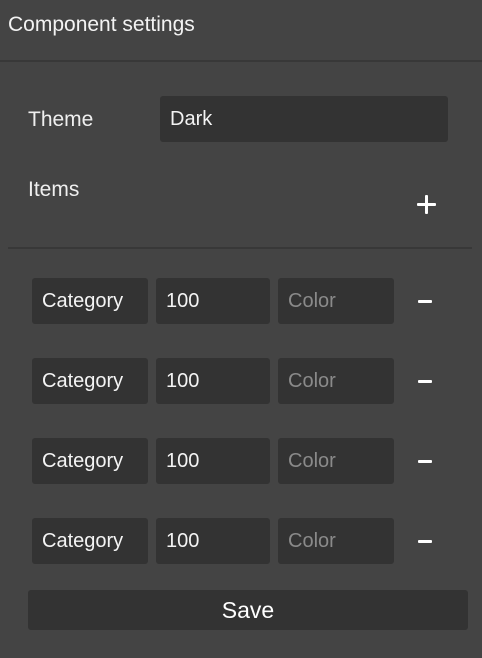  Describe the element at coordinates (240, 248) in the screenshot. I see `items-divider` at that location.